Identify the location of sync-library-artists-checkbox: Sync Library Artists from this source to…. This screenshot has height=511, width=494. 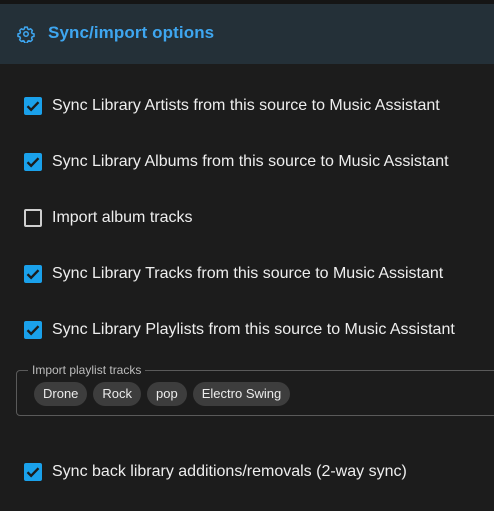
(232, 106).